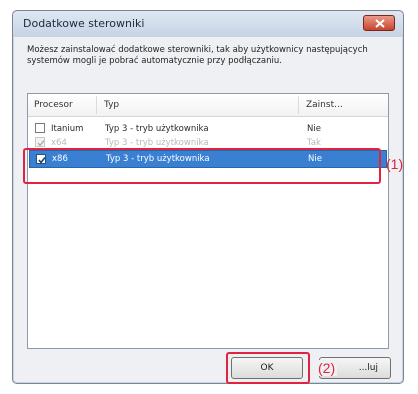 The width and height of the screenshot is (418, 394). I want to click on cell-processor: Itanium, so click(67, 129).